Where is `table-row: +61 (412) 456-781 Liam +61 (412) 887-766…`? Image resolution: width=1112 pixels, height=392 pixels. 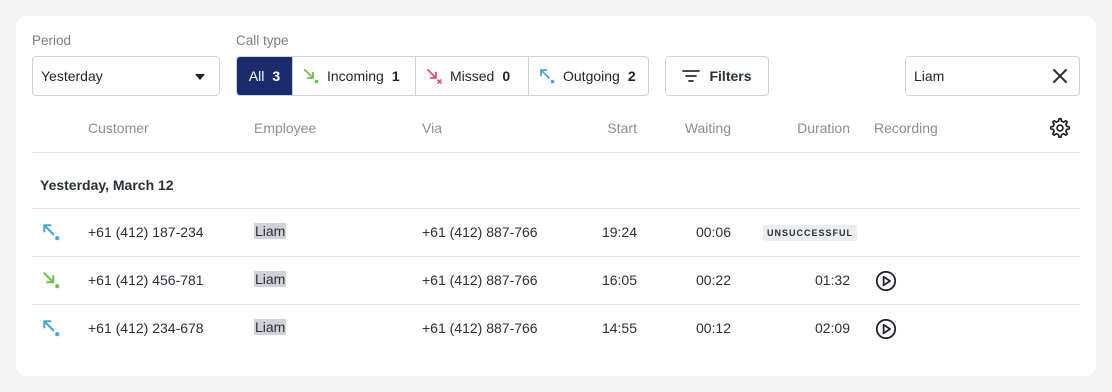 table-row: +61 (412) 456-781 Liam +61 (412) 887-766… is located at coordinates (556, 280).